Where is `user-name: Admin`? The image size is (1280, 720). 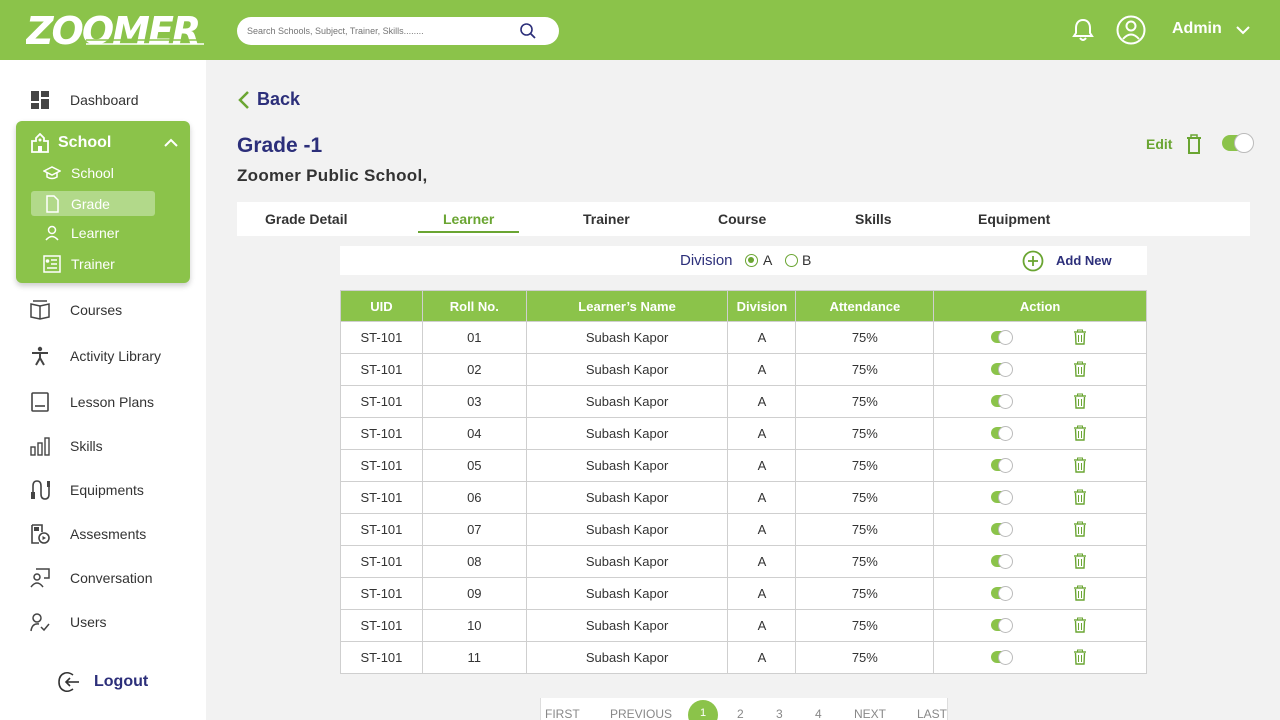 user-name: Admin is located at coordinates (1197, 29).